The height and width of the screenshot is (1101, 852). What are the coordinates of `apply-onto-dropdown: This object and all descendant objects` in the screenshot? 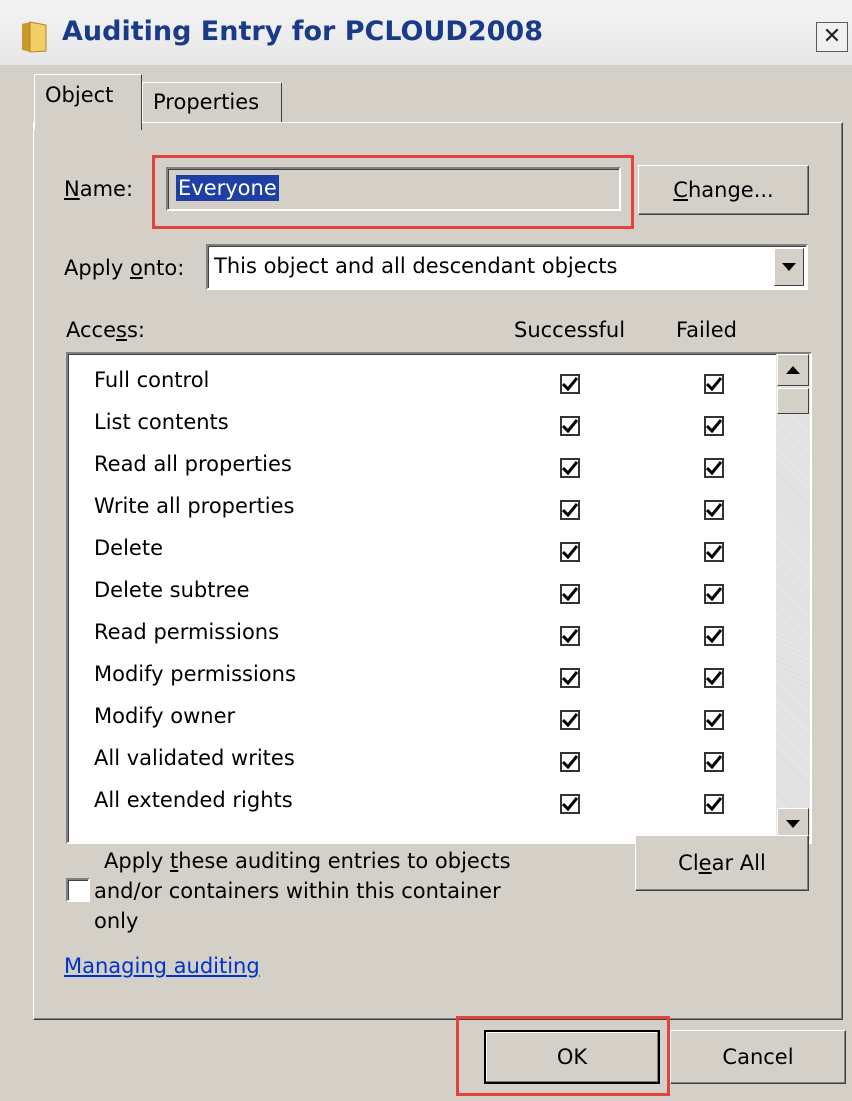 It's located at (507, 267).